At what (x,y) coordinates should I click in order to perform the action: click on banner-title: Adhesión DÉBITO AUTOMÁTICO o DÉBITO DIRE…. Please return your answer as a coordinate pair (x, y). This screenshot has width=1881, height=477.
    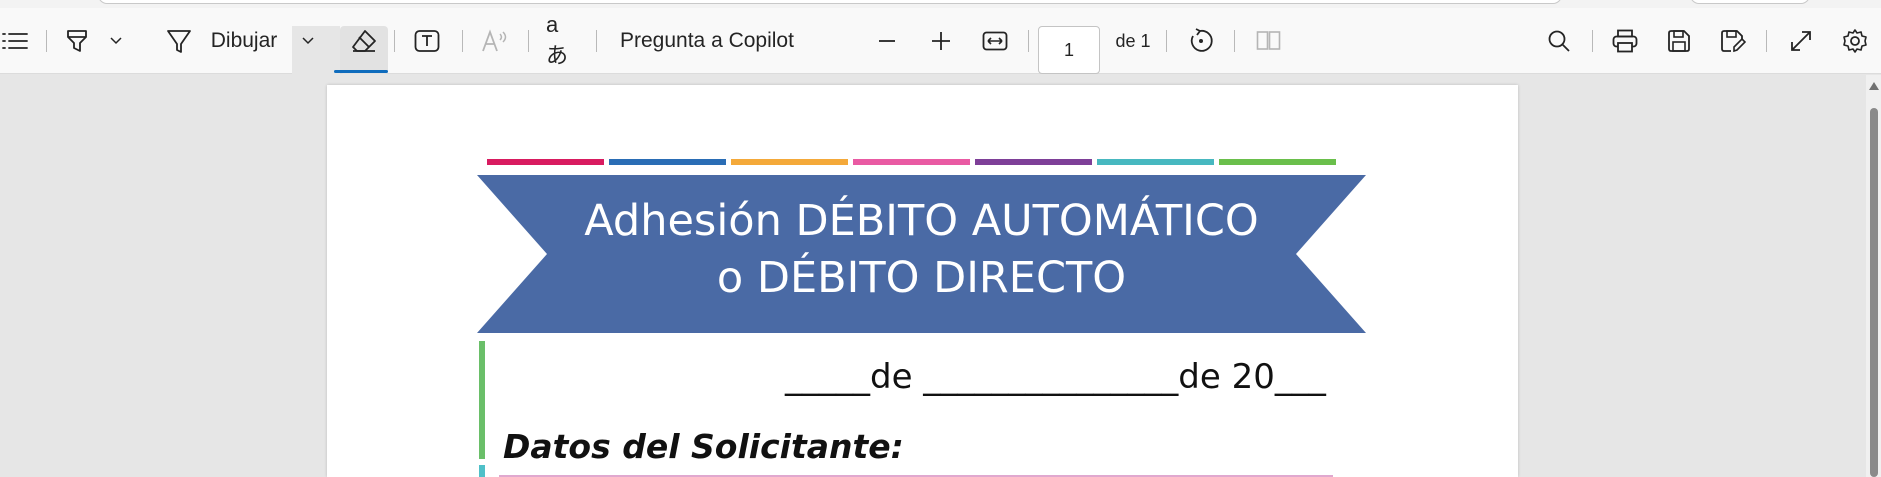
    Looking at the image, I should click on (921, 250).